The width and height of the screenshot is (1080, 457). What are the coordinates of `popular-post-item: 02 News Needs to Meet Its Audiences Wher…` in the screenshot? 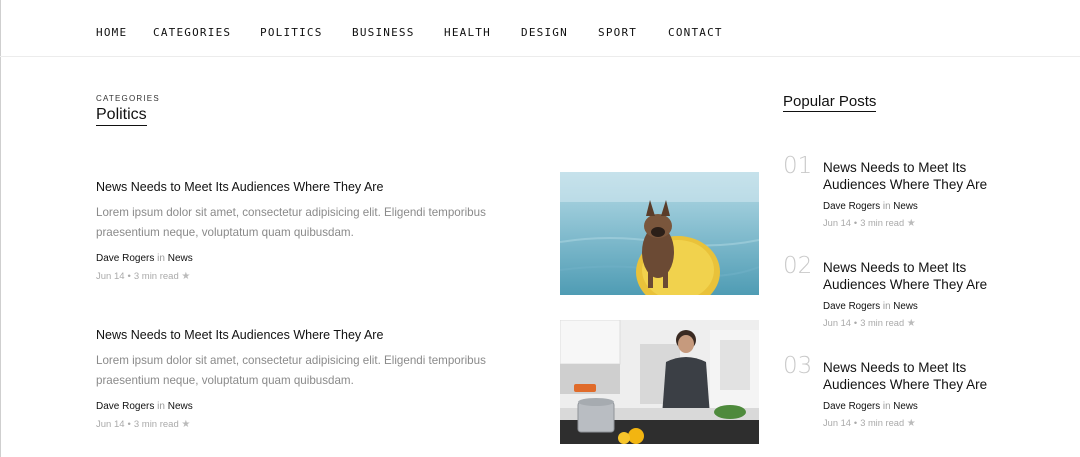 It's located at (903, 296).